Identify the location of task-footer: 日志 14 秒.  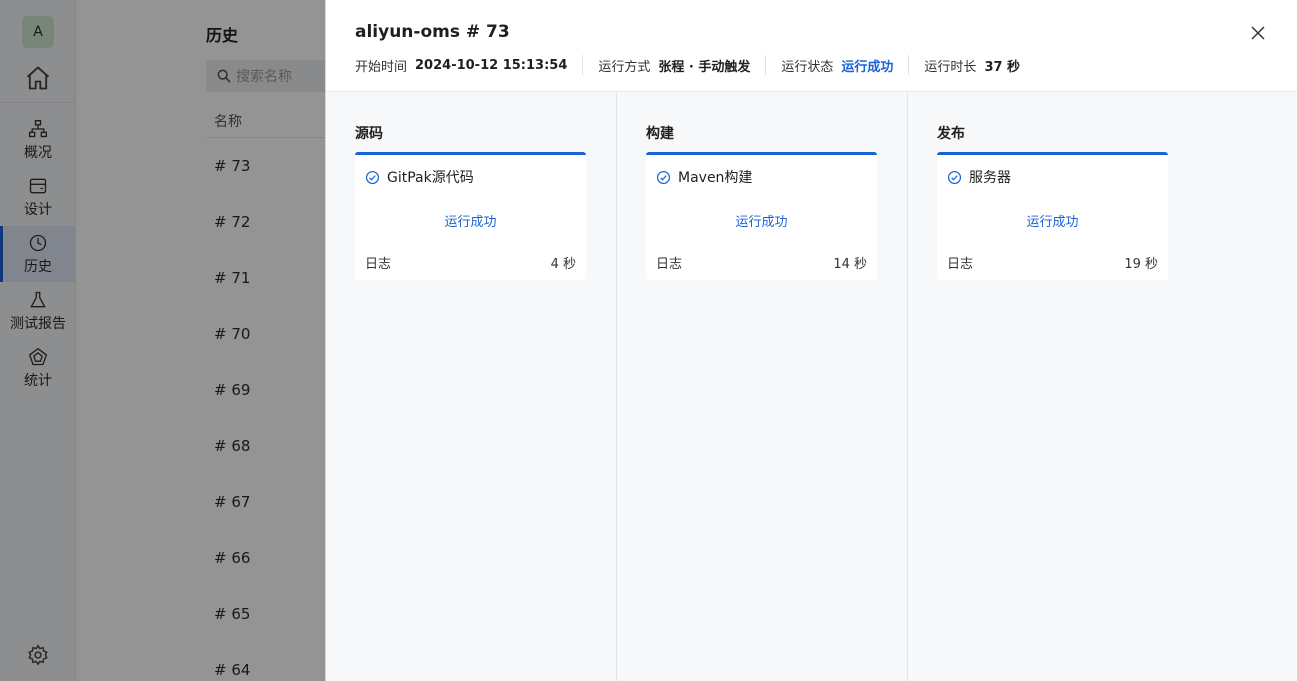
(761, 262).